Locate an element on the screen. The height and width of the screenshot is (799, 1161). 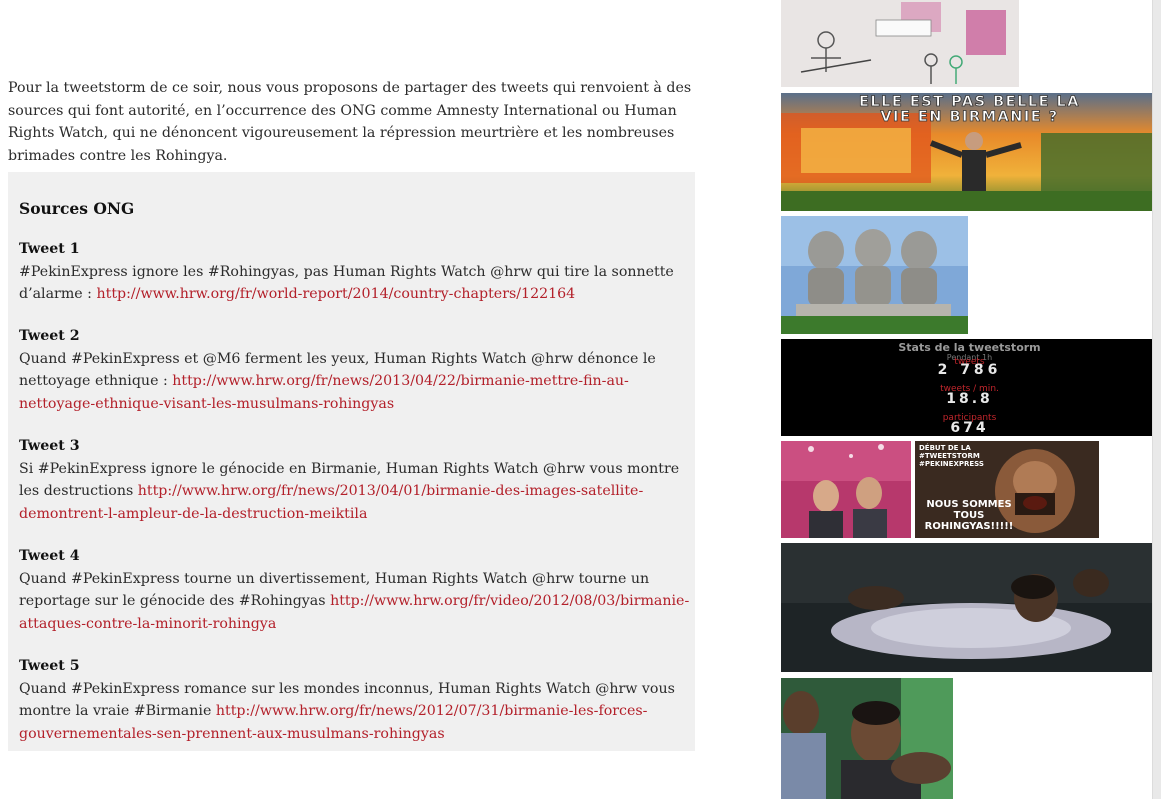
tweet-heading: Tweet 3 is located at coordinates (49, 446).